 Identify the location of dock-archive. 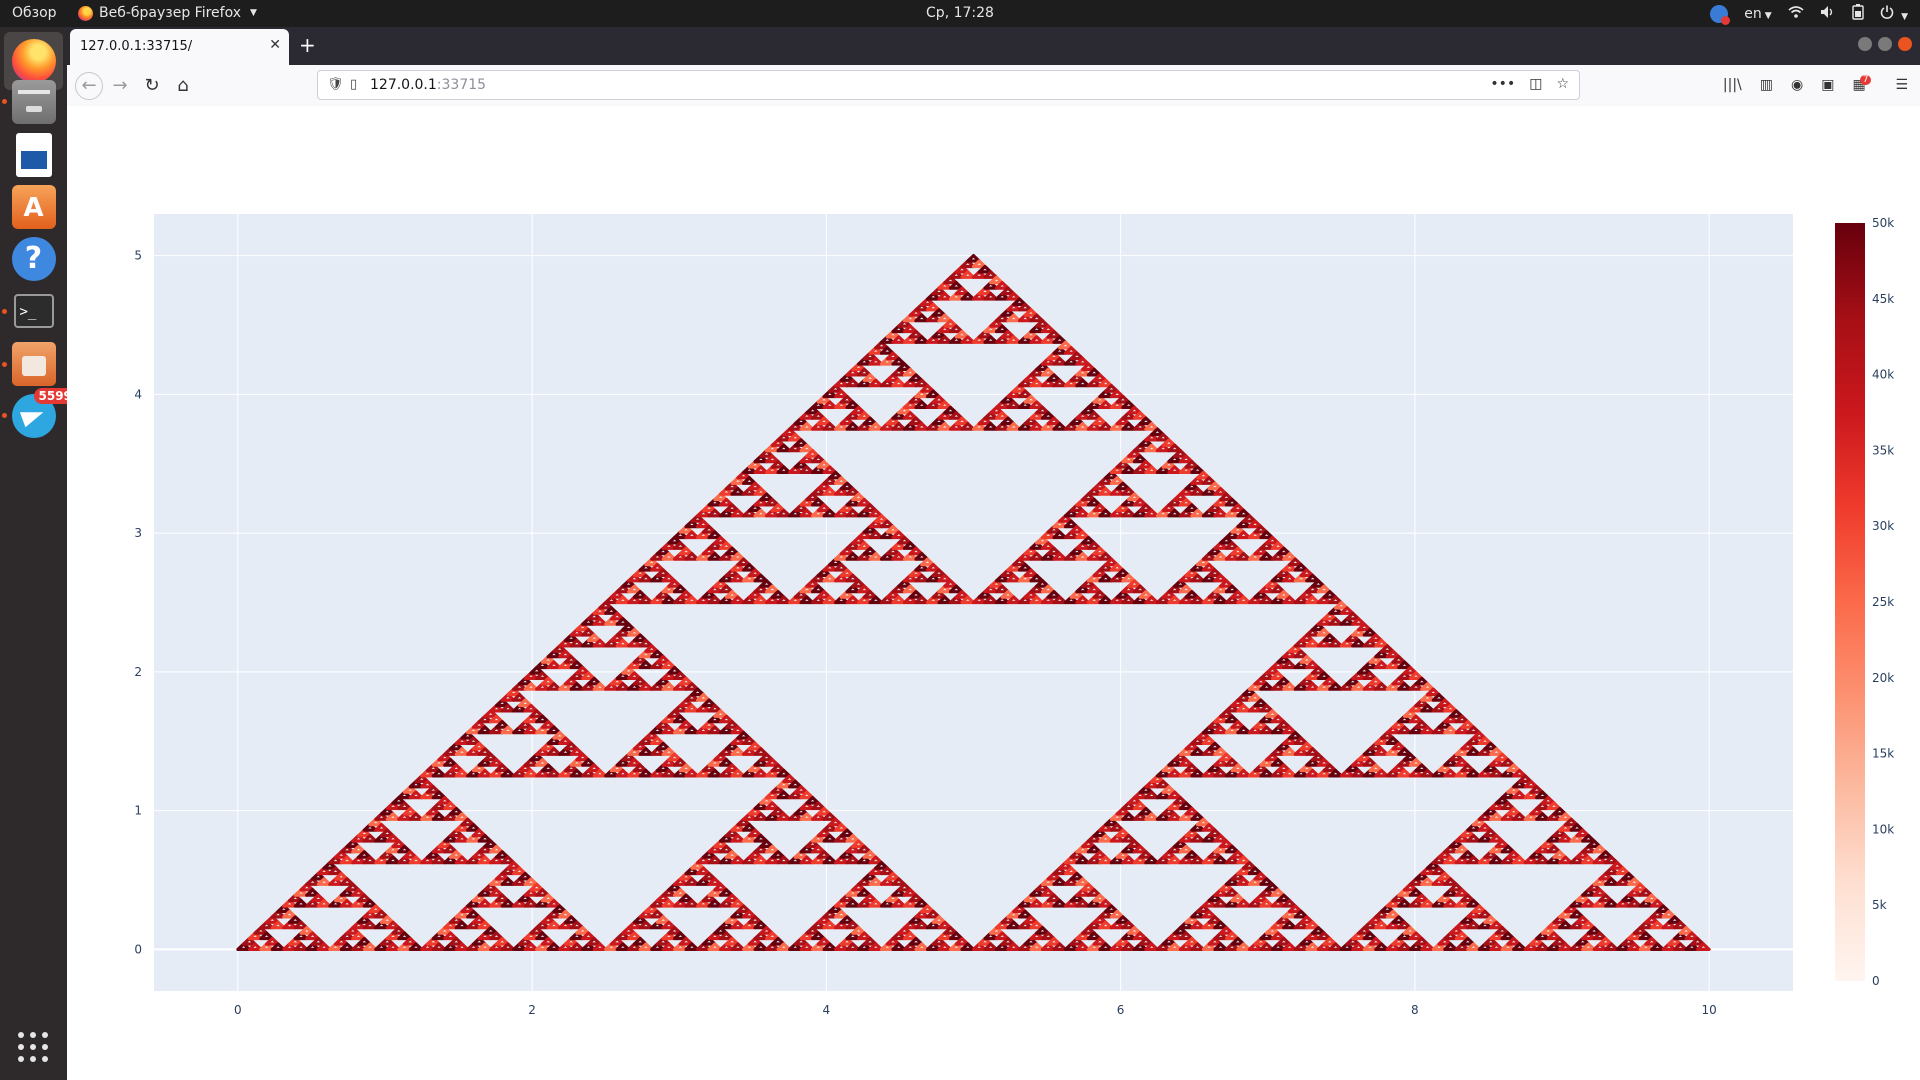
(33, 364).